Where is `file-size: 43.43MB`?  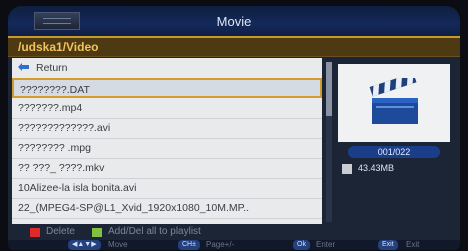
file-size: 43.43MB is located at coordinates (376, 168).